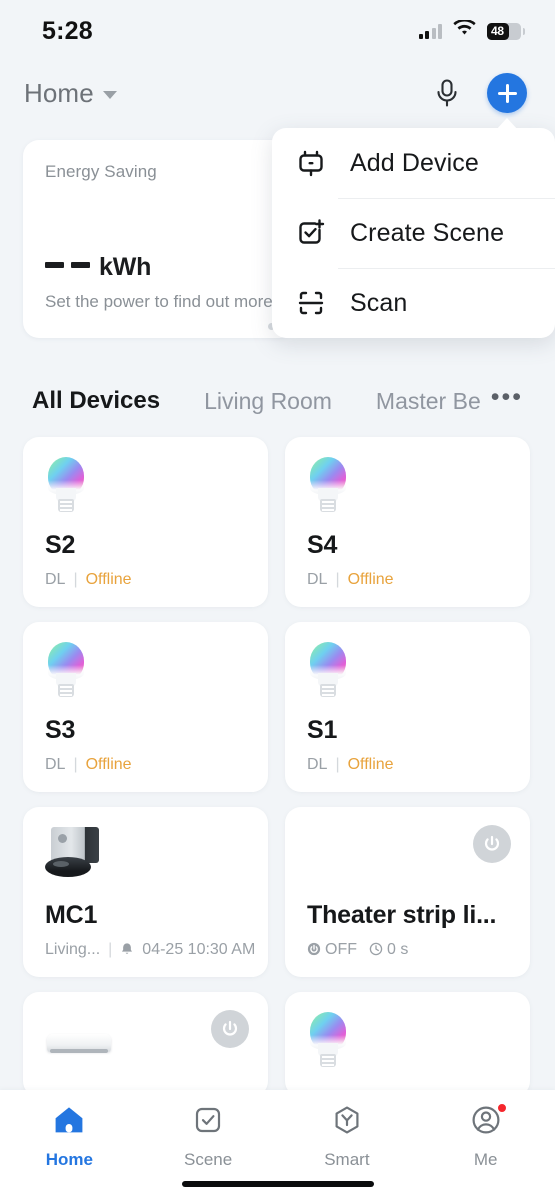  What do you see at coordinates (341, 949) in the screenshot?
I see `device-status: OFF` at bounding box center [341, 949].